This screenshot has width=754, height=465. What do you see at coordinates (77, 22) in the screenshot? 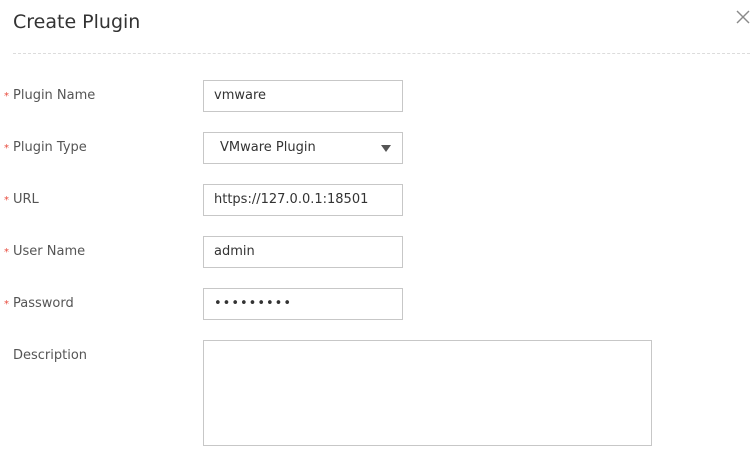
I see `dialog-title: Create Plugin` at bounding box center [77, 22].